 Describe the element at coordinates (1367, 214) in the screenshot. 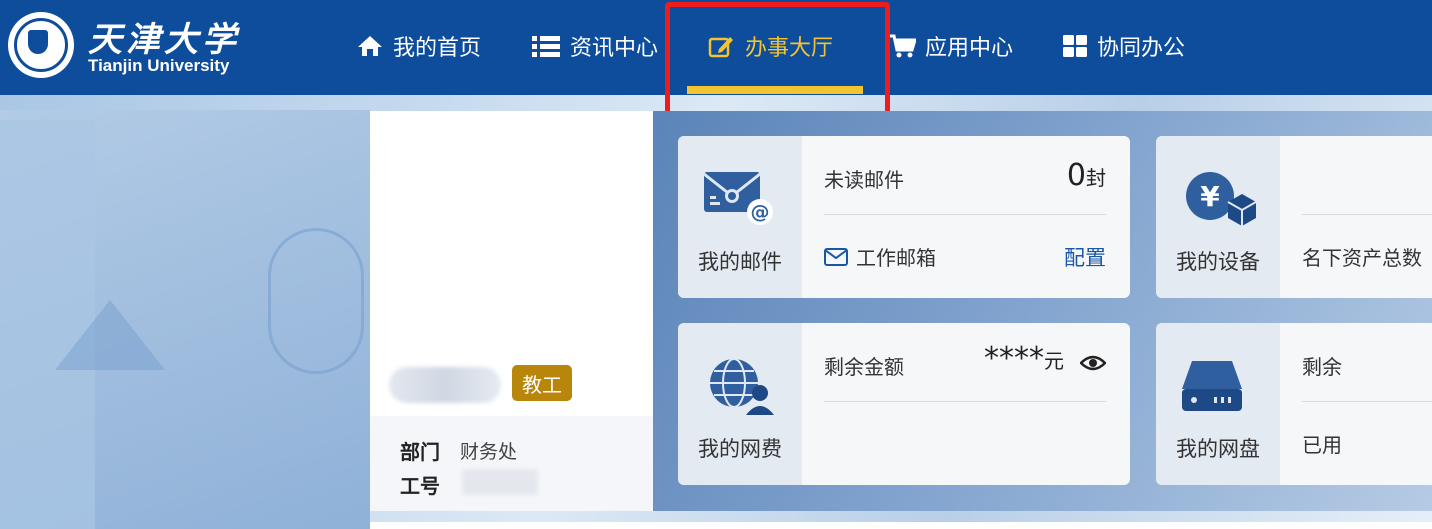

I see `device-divider` at that location.